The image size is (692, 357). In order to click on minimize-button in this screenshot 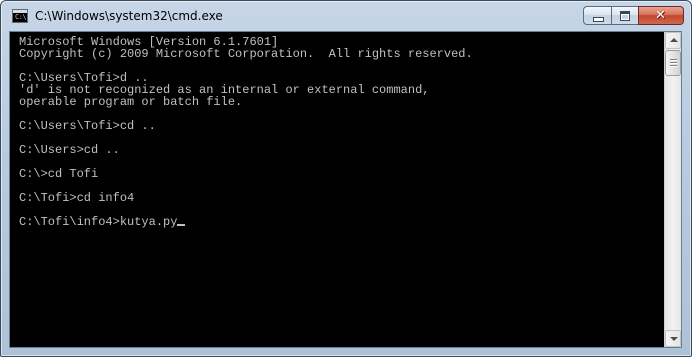, I will do `click(597, 15)`.